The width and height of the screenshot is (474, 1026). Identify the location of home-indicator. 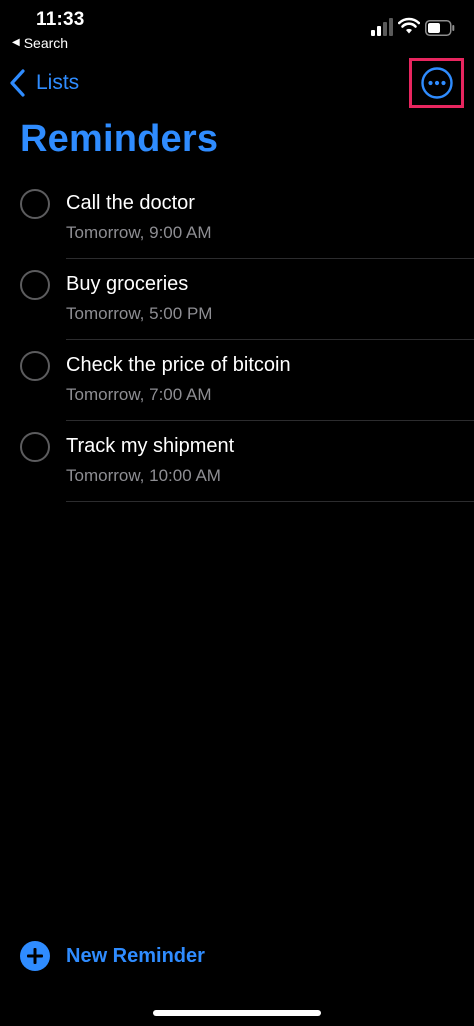
(237, 1013).